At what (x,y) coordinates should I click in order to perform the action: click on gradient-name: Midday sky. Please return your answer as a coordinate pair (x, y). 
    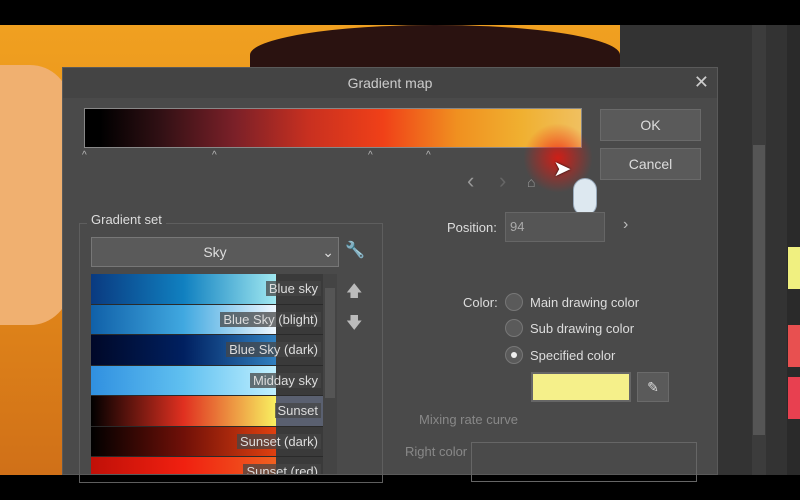
    Looking at the image, I should click on (285, 380).